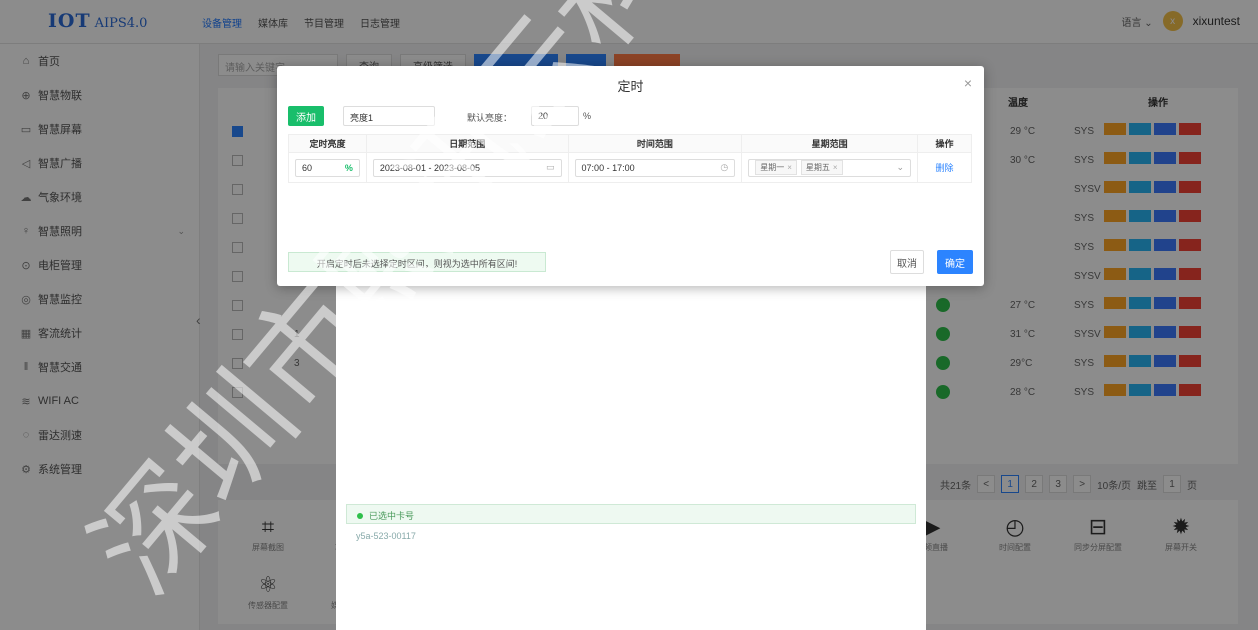 This screenshot has width=1258, height=630. Describe the element at coordinates (821, 167) in the screenshot. I see `weekday-tag: 星期五 ×` at that location.